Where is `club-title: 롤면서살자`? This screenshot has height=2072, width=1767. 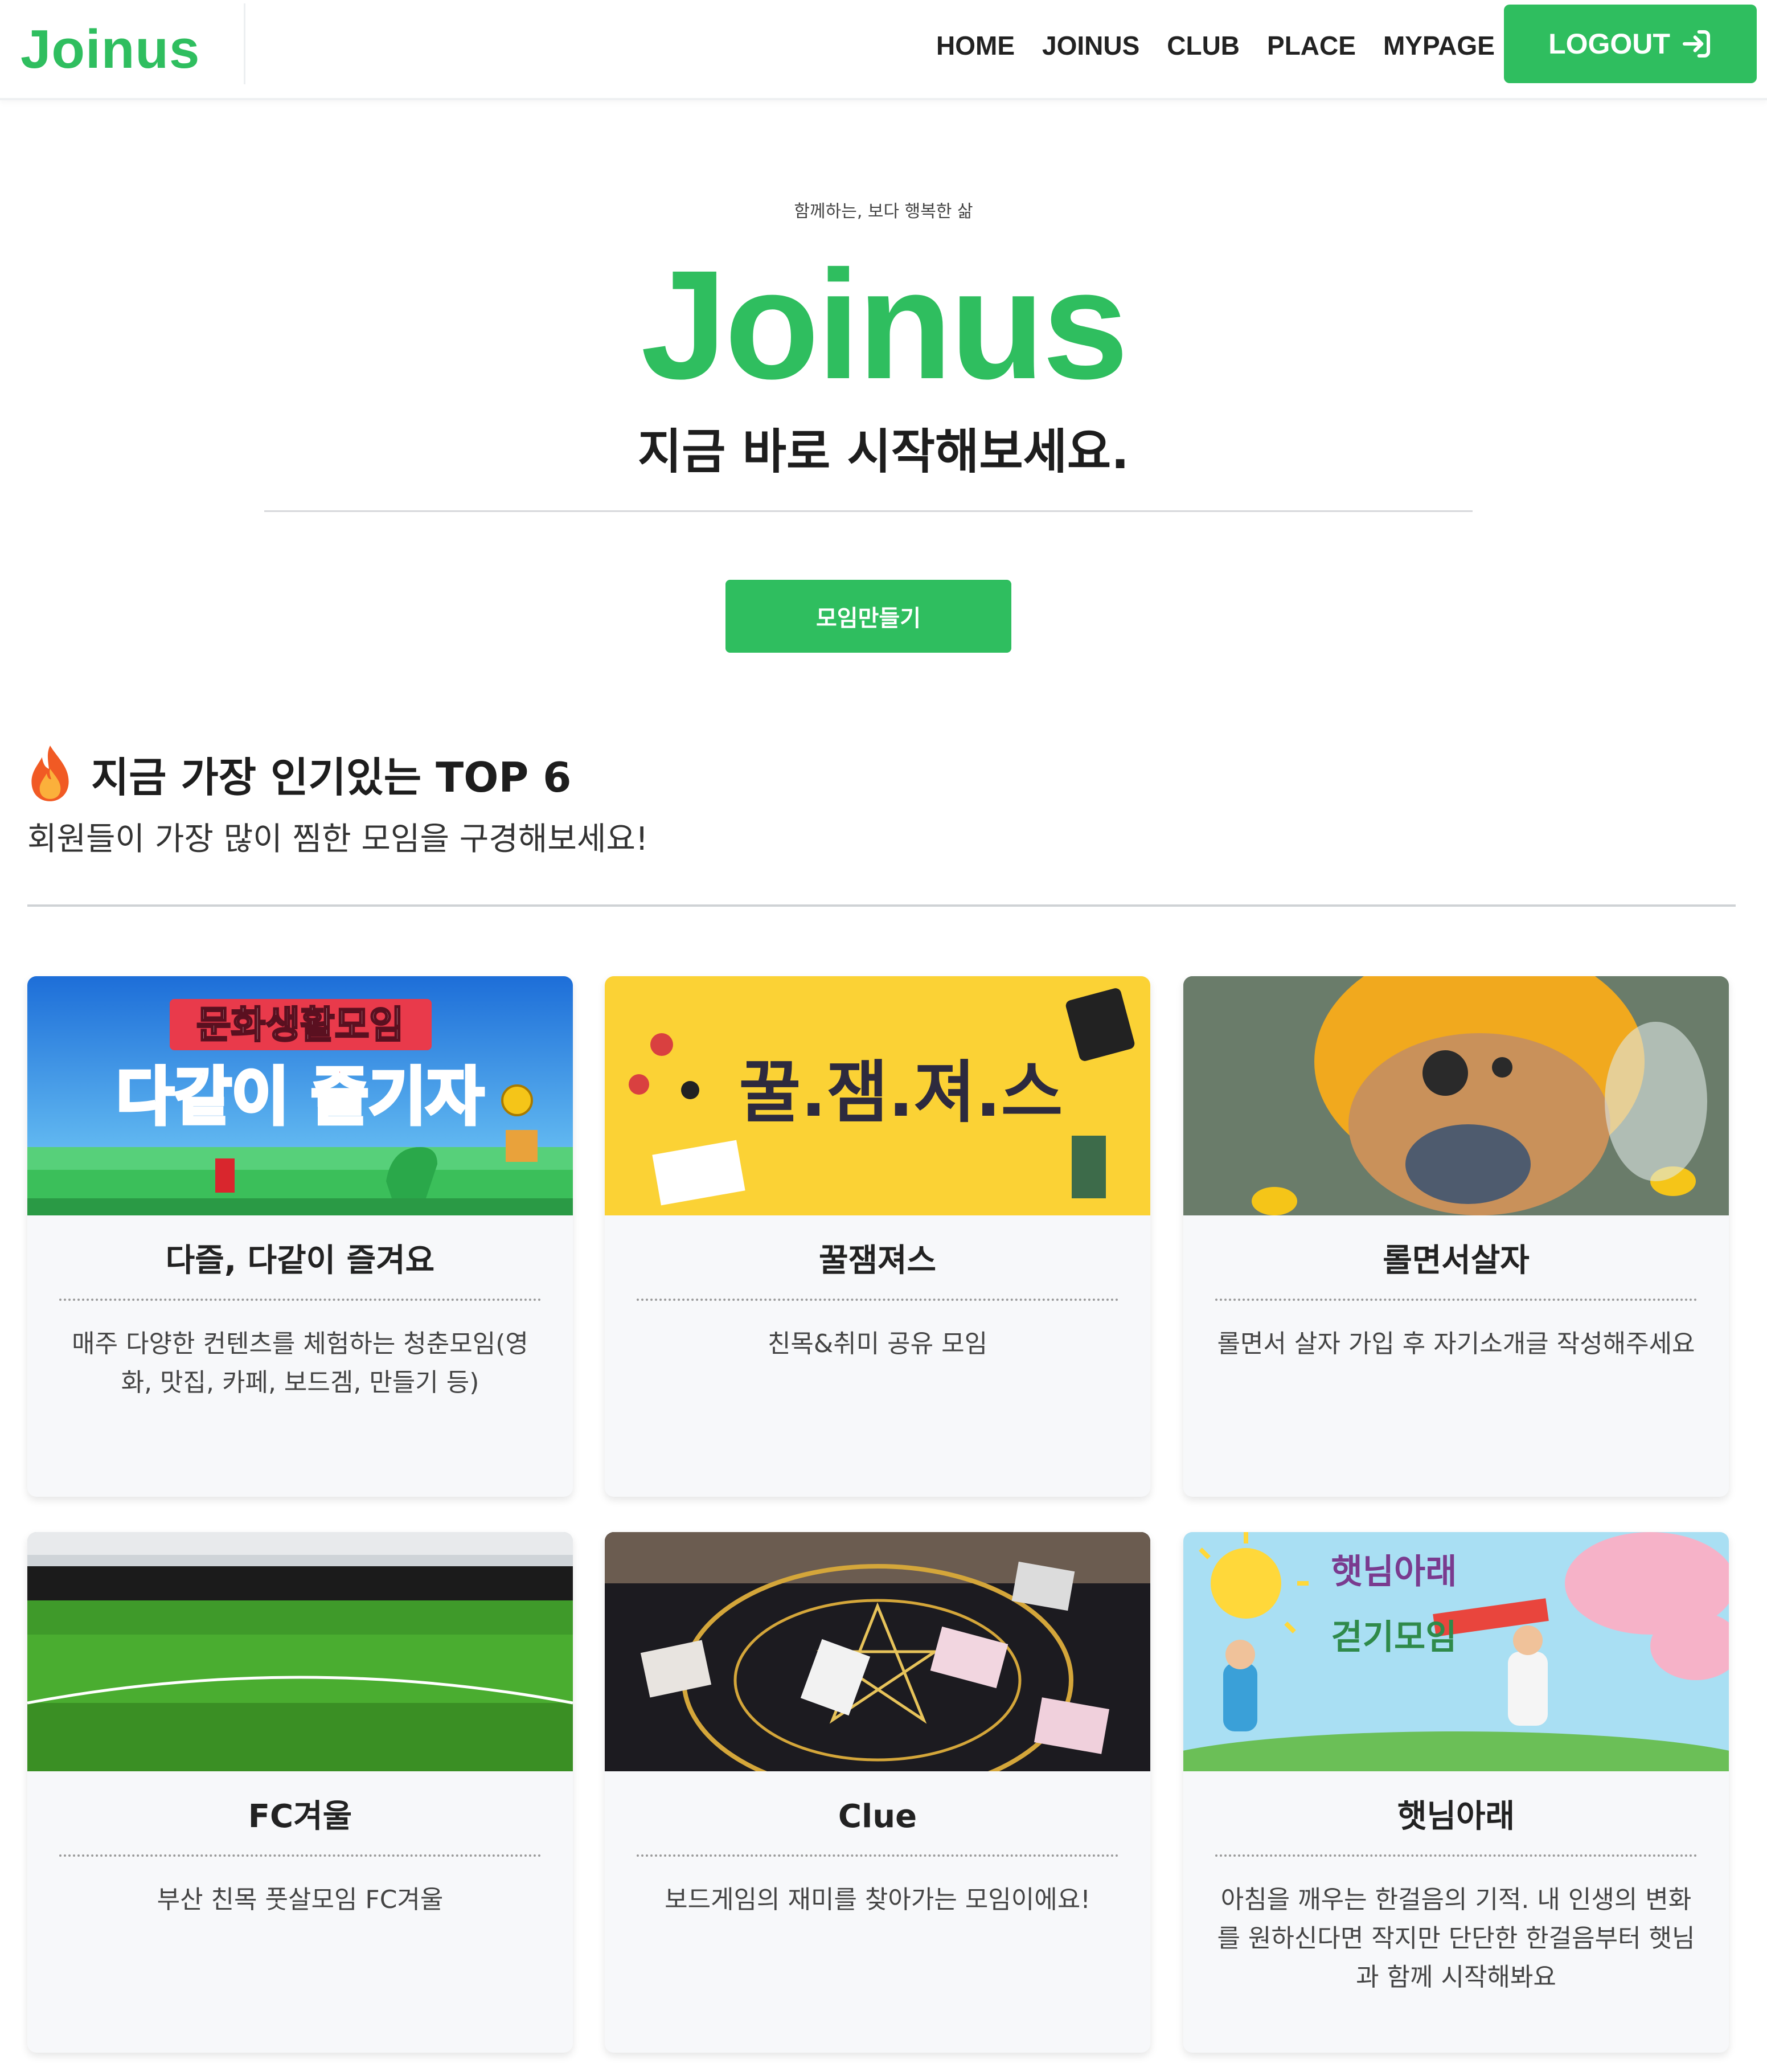 club-title: 롤면서살자 is located at coordinates (1456, 1261).